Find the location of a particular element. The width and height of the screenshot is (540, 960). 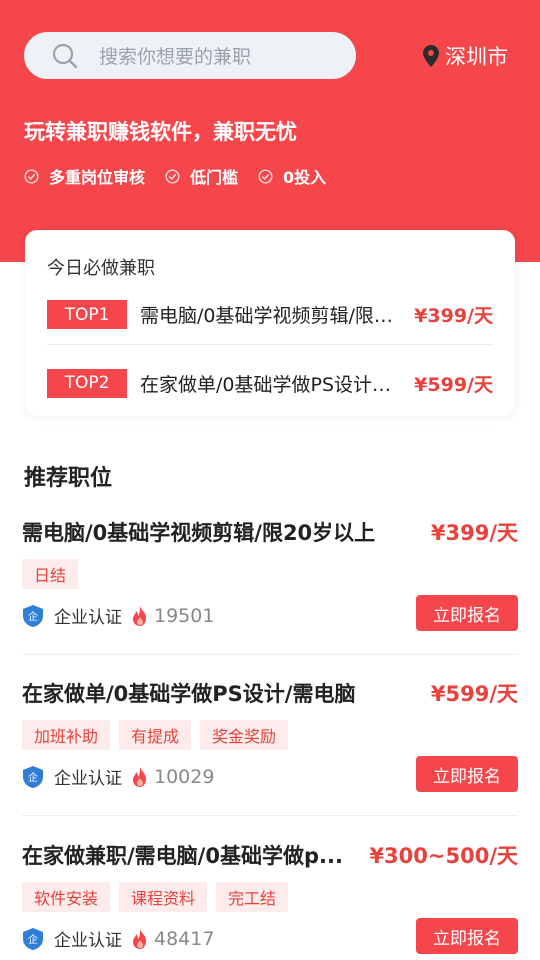

job-meta: 企 企业认证 19501 is located at coordinates (118, 615).